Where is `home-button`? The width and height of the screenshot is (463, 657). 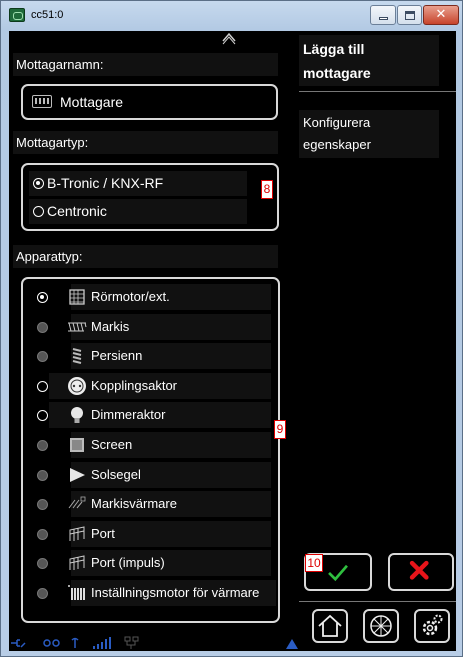 home-button is located at coordinates (330, 626).